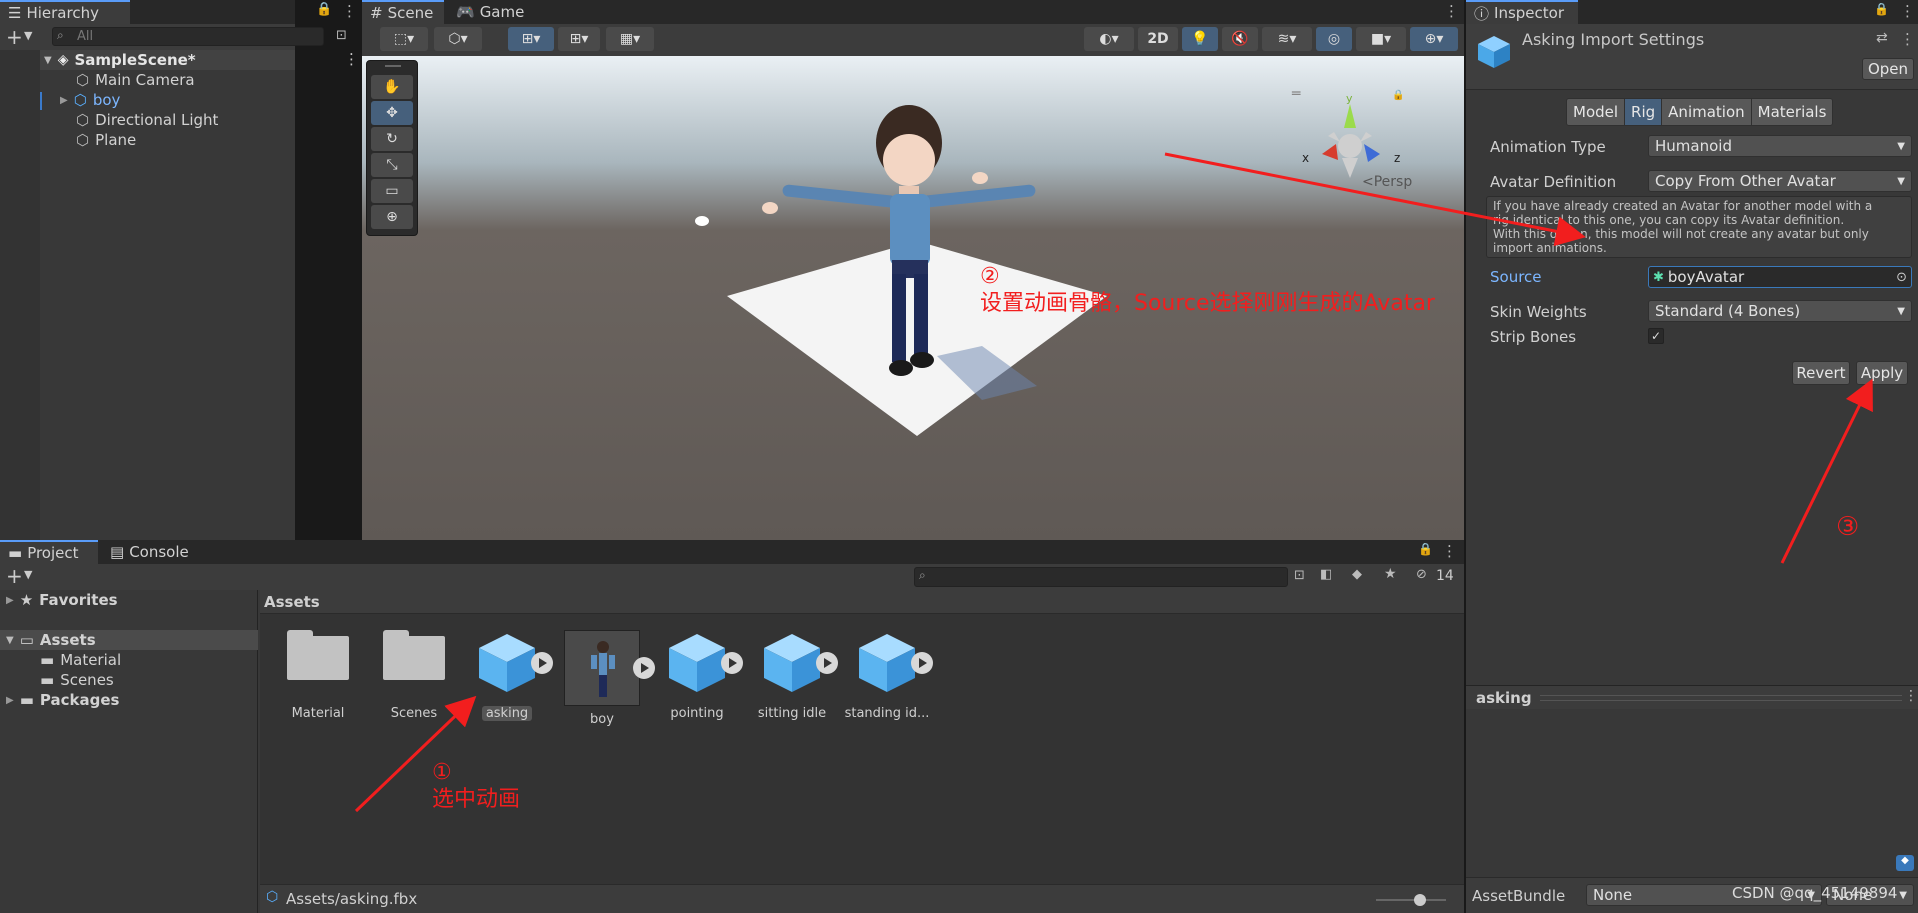 This screenshot has height=913, width=1918. I want to click on tab-inspector: ⓘ Inspector, so click(1522, 12).